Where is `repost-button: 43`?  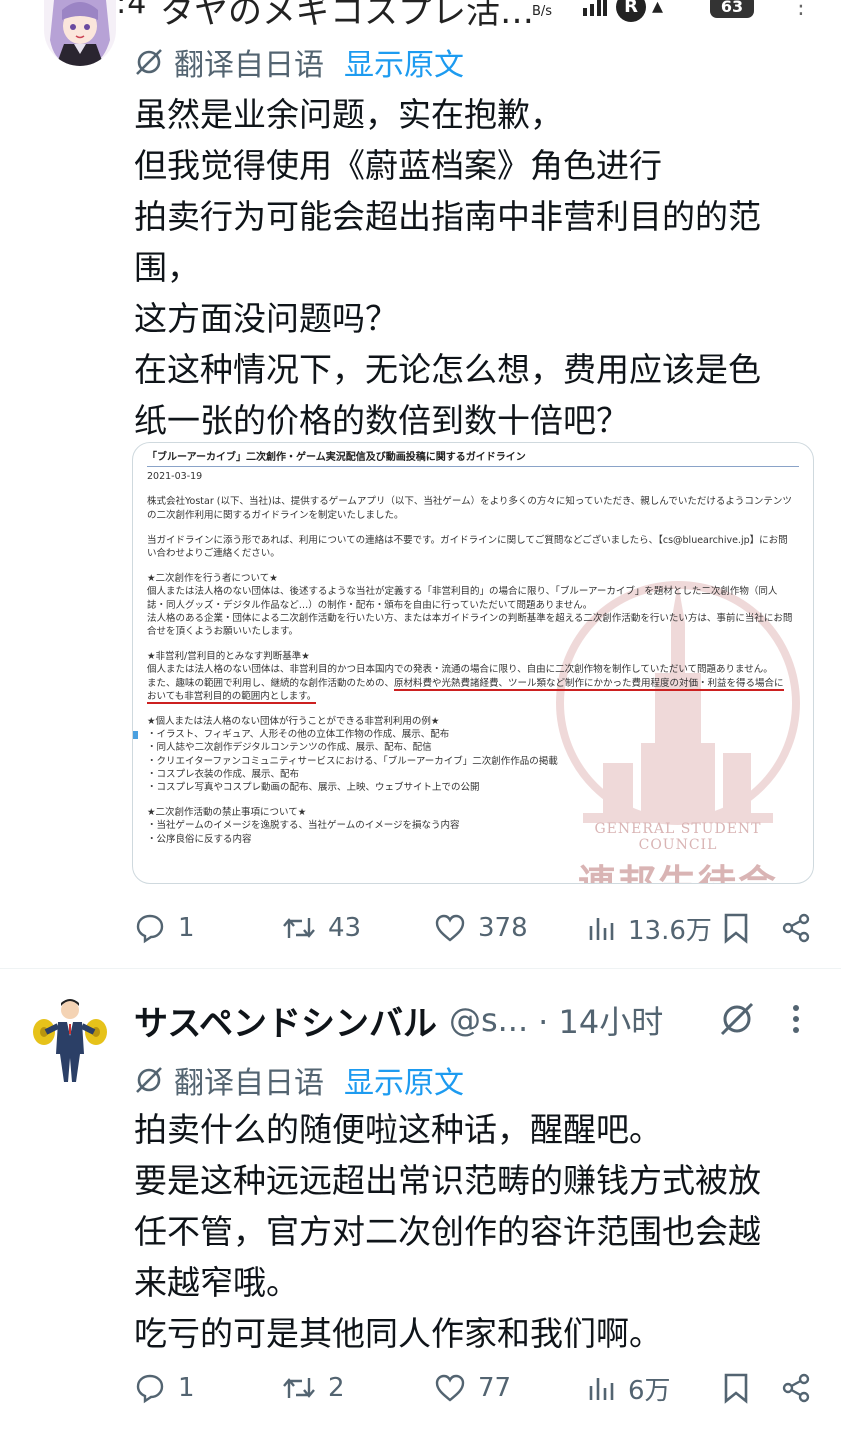
repost-button: 43 is located at coordinates (321, 928).